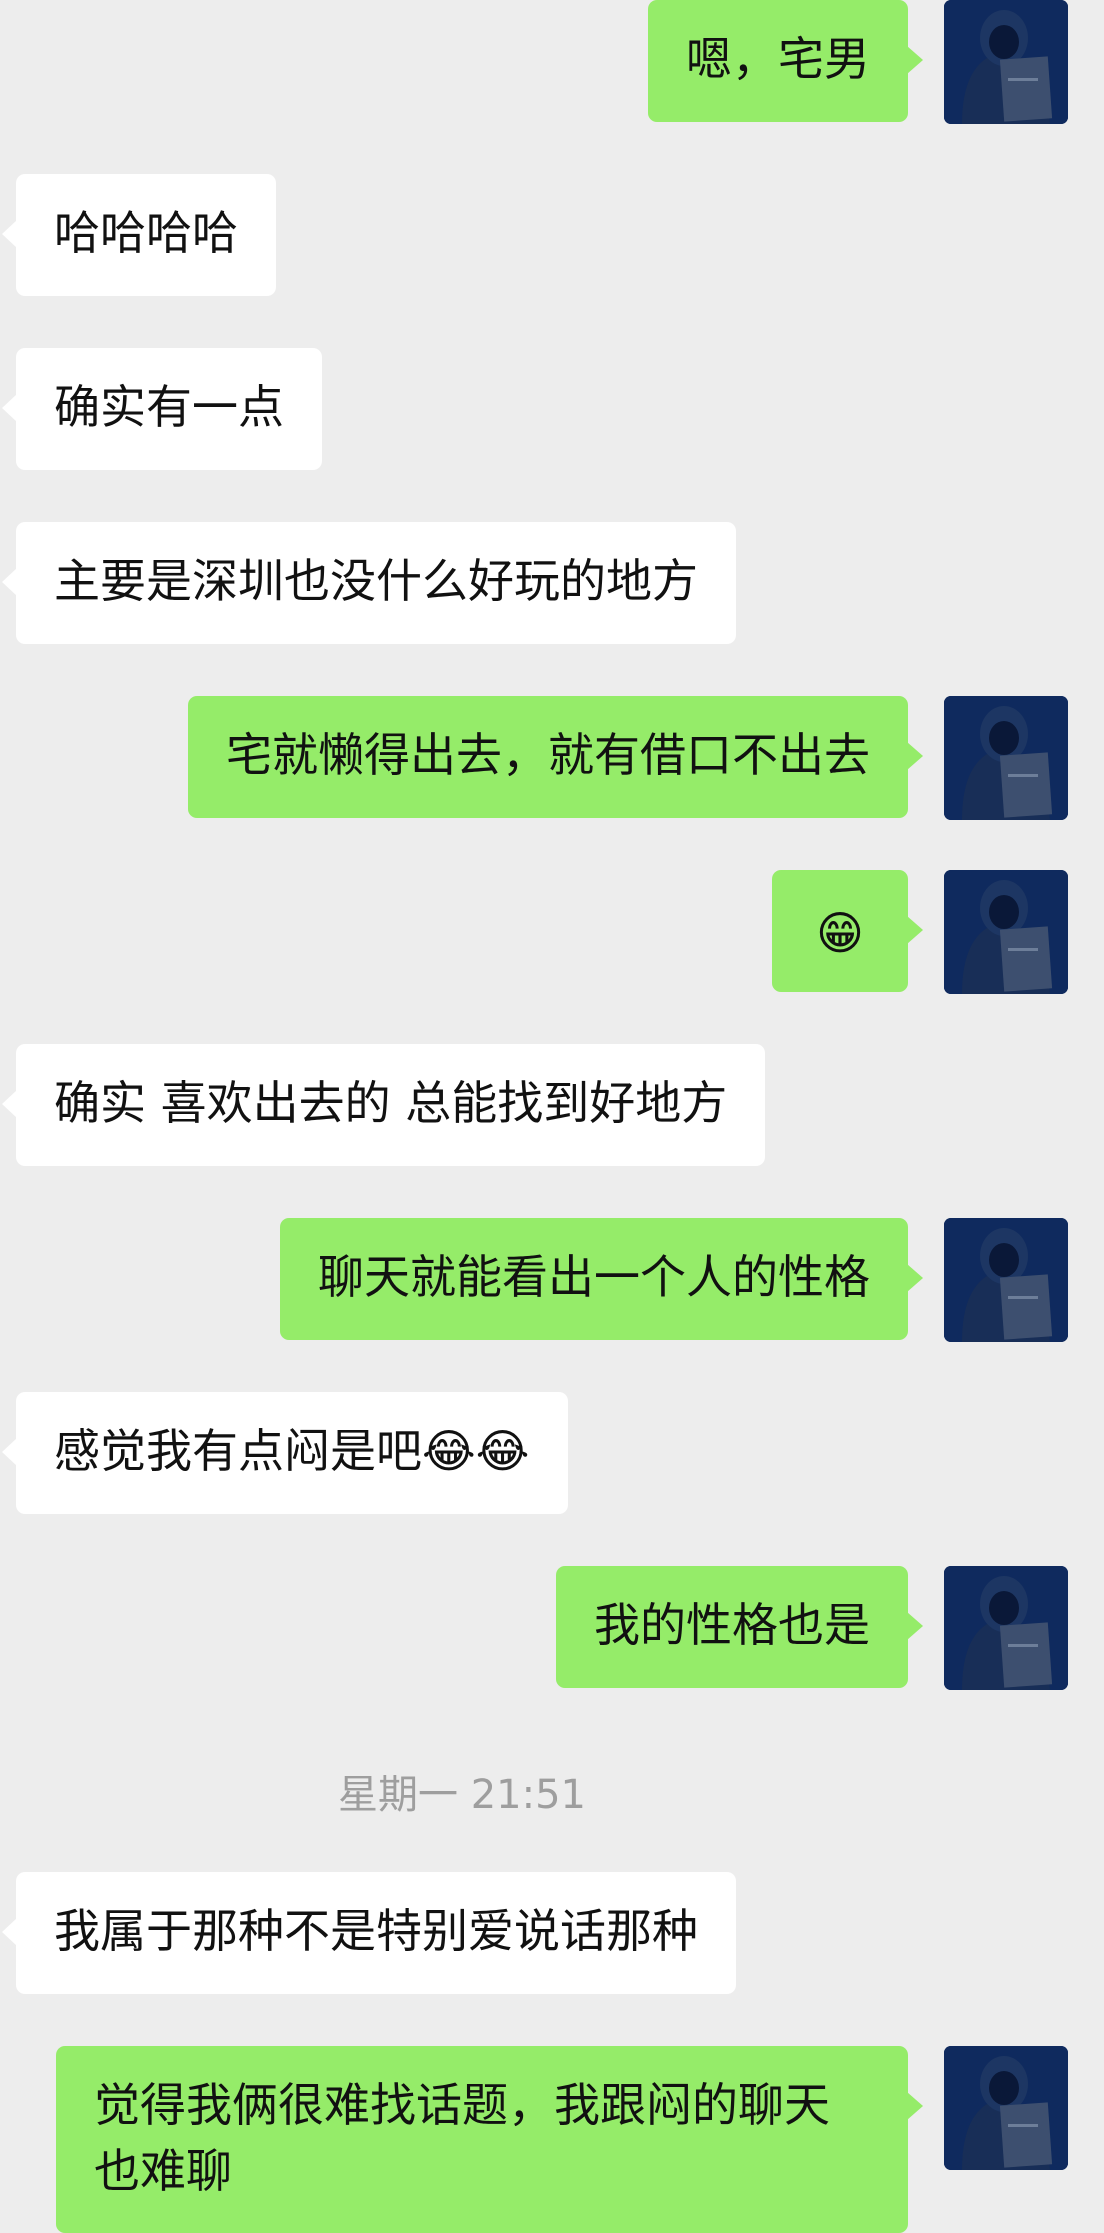  I want to click on timestamp-divider: 星期一 21:51, so click(462, 1795).